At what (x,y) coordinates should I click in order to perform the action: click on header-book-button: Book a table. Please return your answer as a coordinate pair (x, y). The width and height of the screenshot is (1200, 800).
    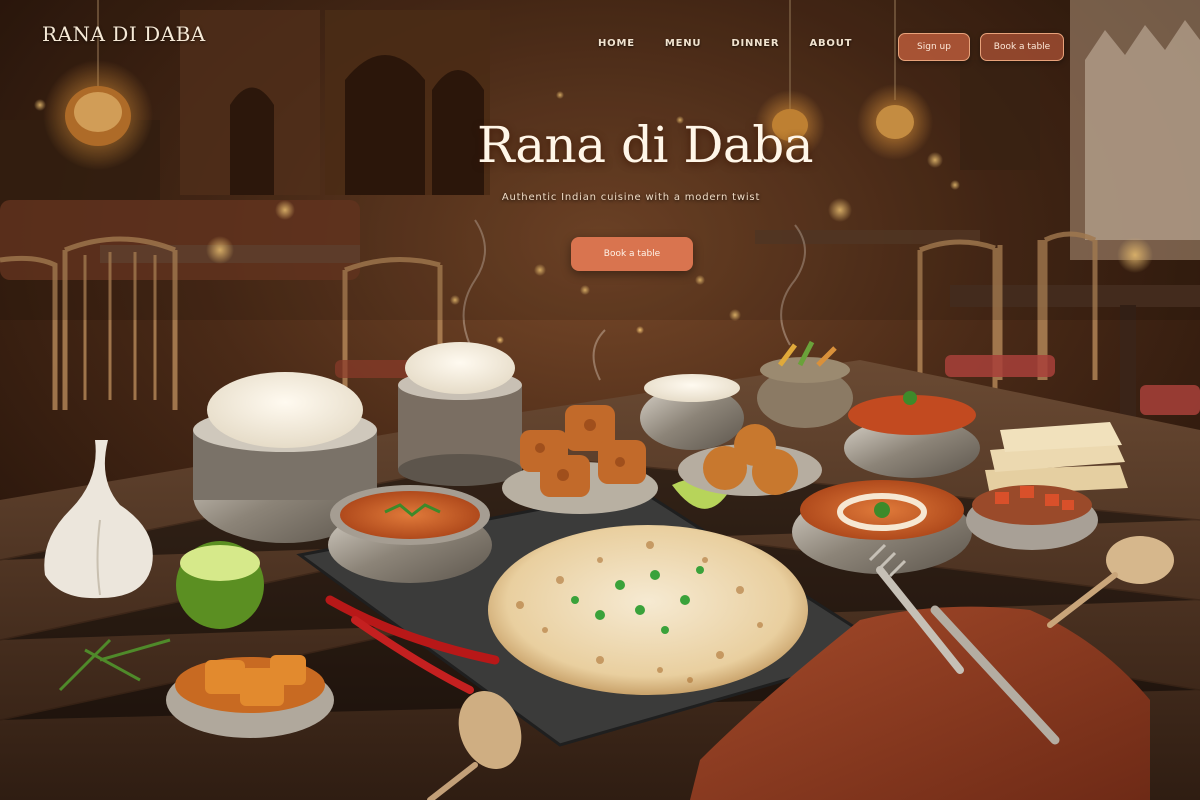
    Looking at the image, I should click on (1022, 47).